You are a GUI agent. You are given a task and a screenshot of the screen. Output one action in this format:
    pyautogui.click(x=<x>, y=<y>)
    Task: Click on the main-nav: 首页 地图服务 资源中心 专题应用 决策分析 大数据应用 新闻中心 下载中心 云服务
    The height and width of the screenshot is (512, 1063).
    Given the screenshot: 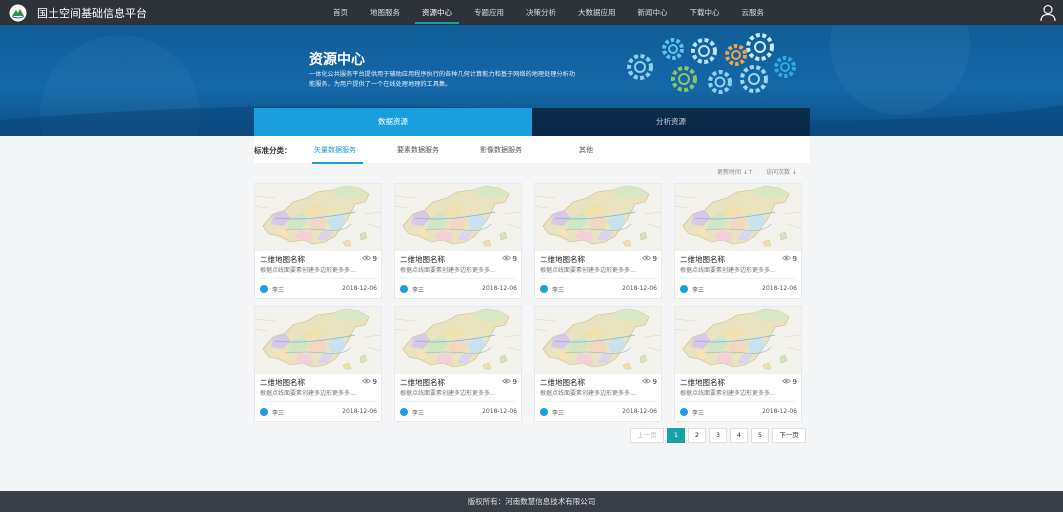 What is the action you would take?
    pyautogui.click(x=548, y=12)
    